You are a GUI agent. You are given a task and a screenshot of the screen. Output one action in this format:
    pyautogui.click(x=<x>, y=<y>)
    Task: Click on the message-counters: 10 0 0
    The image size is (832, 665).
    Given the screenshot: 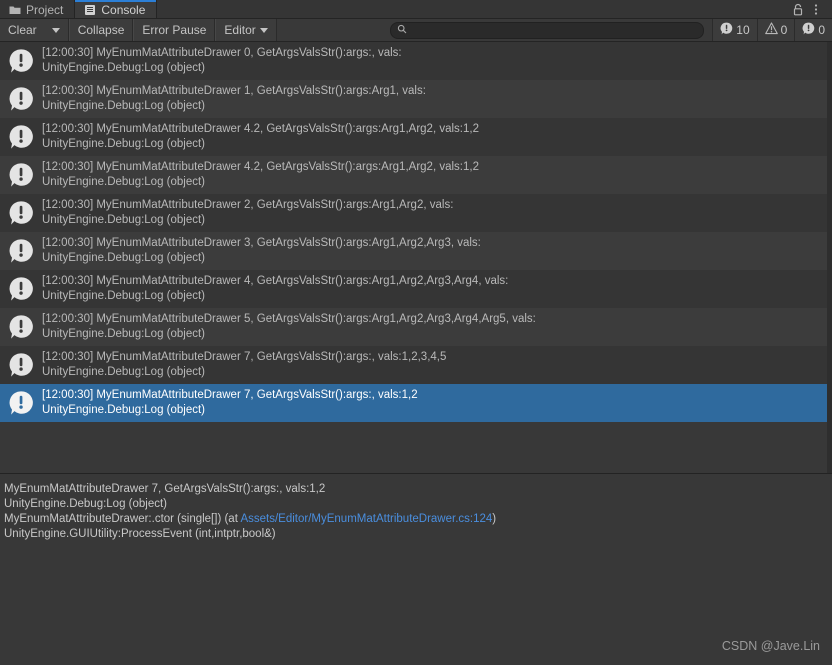 What is the action you would take?
    pyautogui.click(x=772, y=30)
    